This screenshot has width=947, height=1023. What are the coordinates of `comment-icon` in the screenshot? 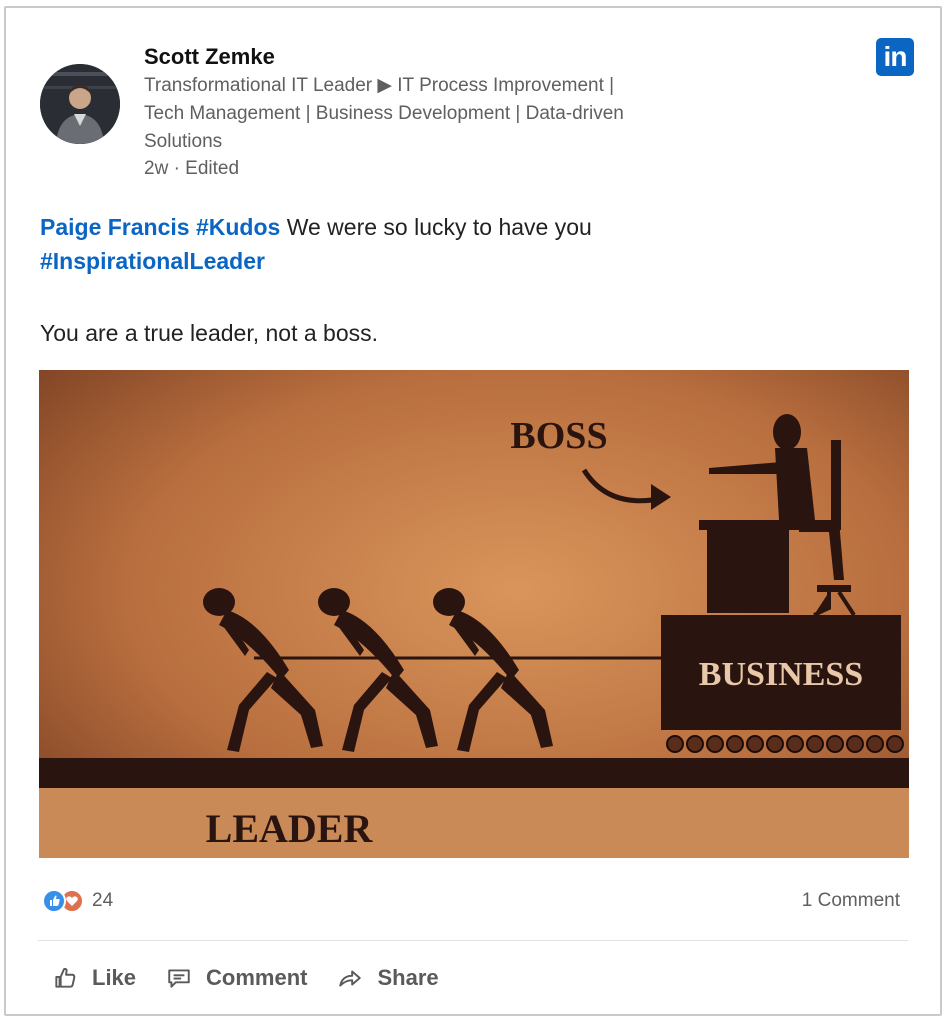 It's located at (179, 978).